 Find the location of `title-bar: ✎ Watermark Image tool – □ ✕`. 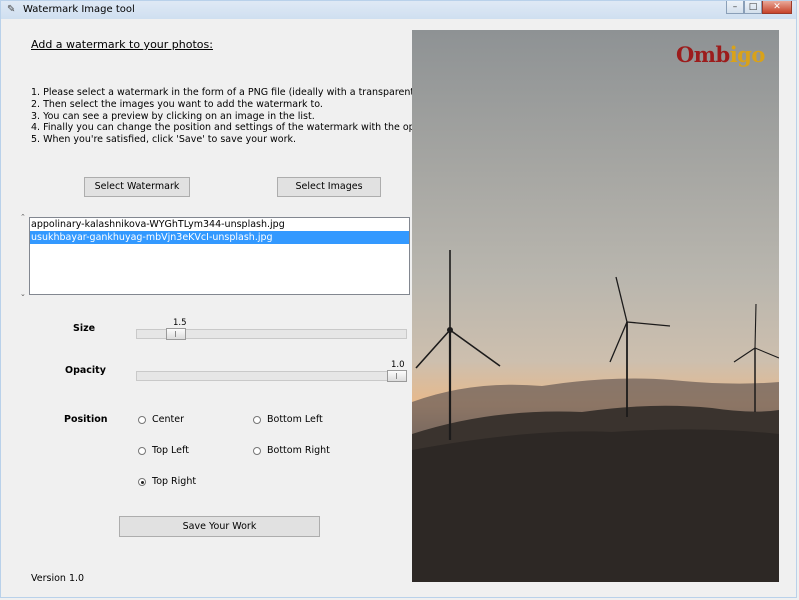

title-bar: ✎ Watermark Image tool – □ ✕ is located at coordinates (398, 10).